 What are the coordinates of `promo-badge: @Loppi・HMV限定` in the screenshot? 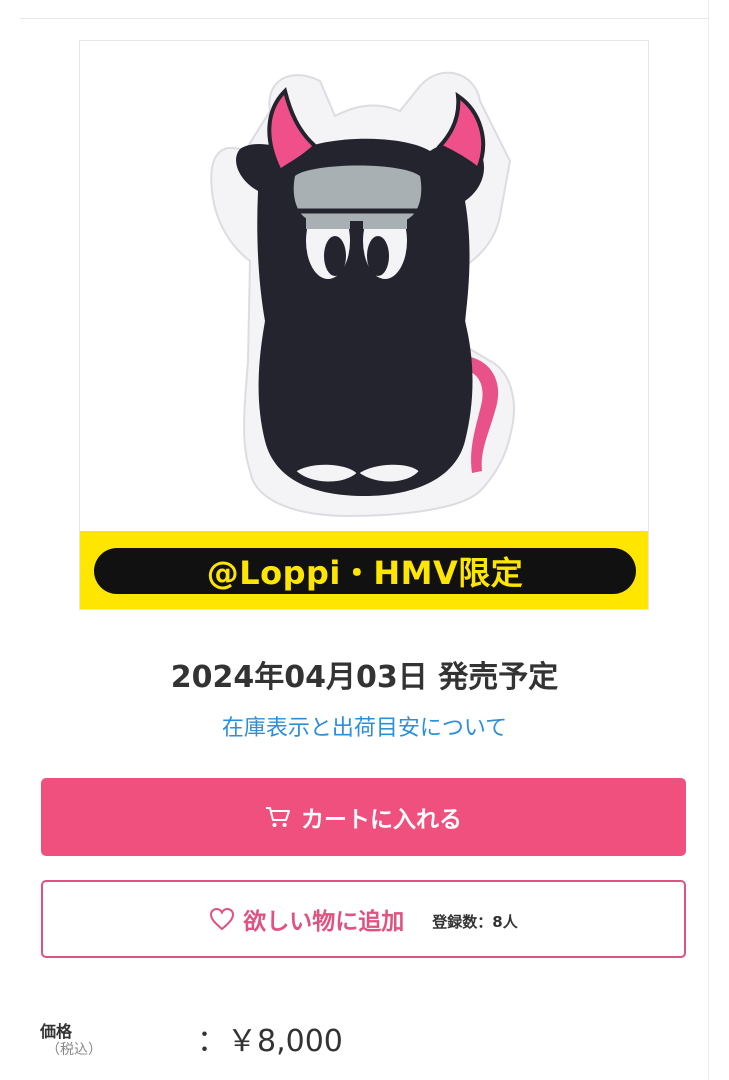 It's located at (365, 571).